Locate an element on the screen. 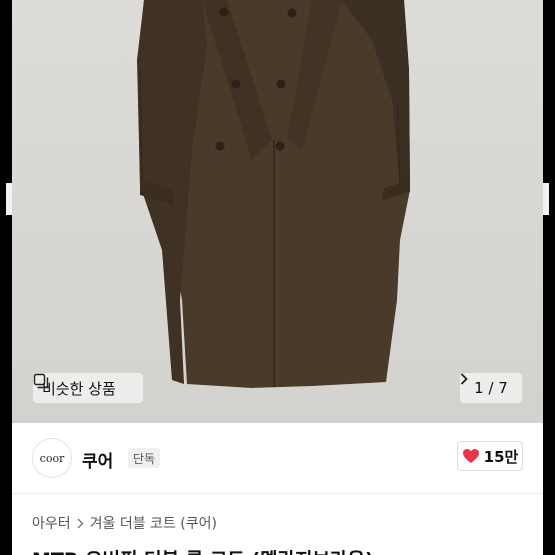  breadcrumb-item-outer: 아우터 is located at coordinates (51, 523).